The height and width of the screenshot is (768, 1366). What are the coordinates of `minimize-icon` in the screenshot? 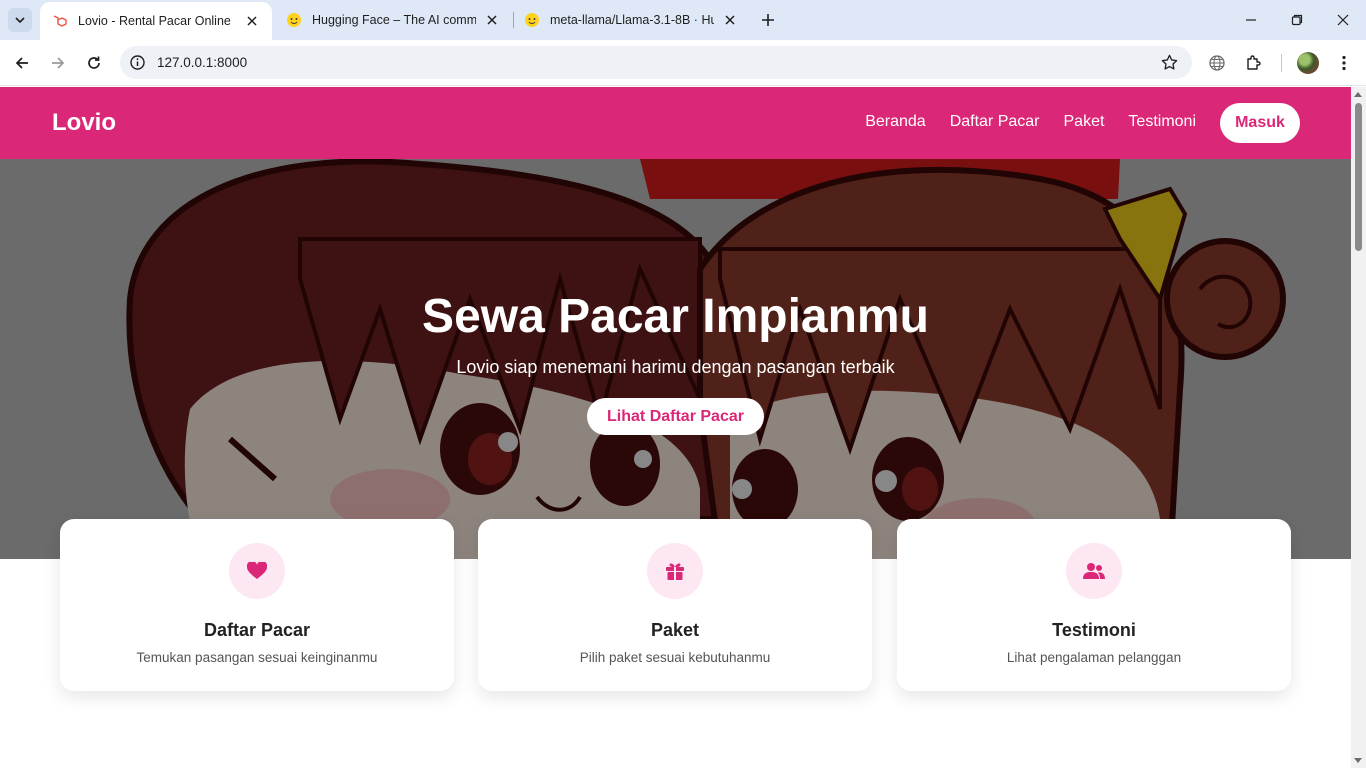 It's located at (1251, 20).